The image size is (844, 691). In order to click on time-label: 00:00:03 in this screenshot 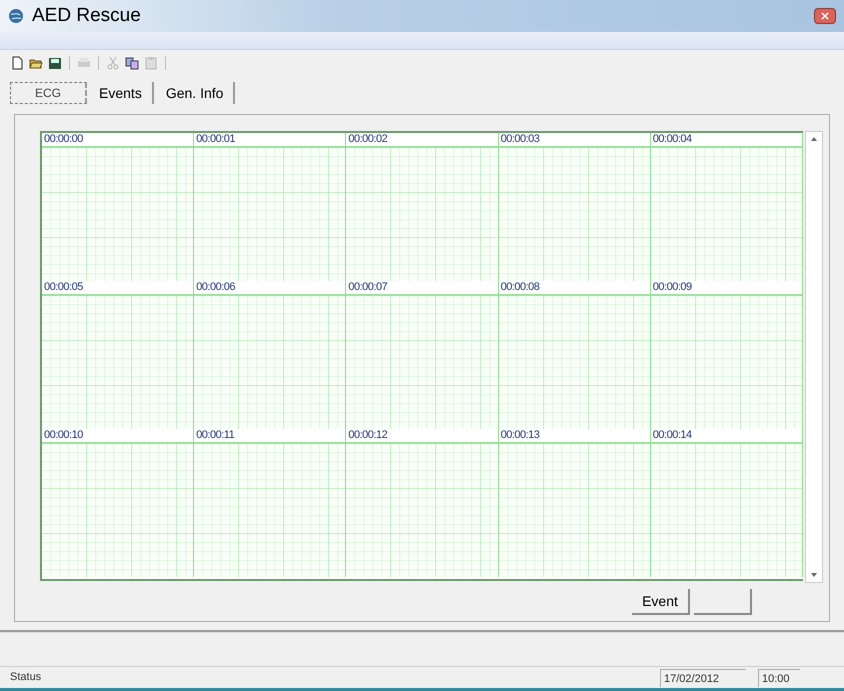, I will do `click(520, 139)`.